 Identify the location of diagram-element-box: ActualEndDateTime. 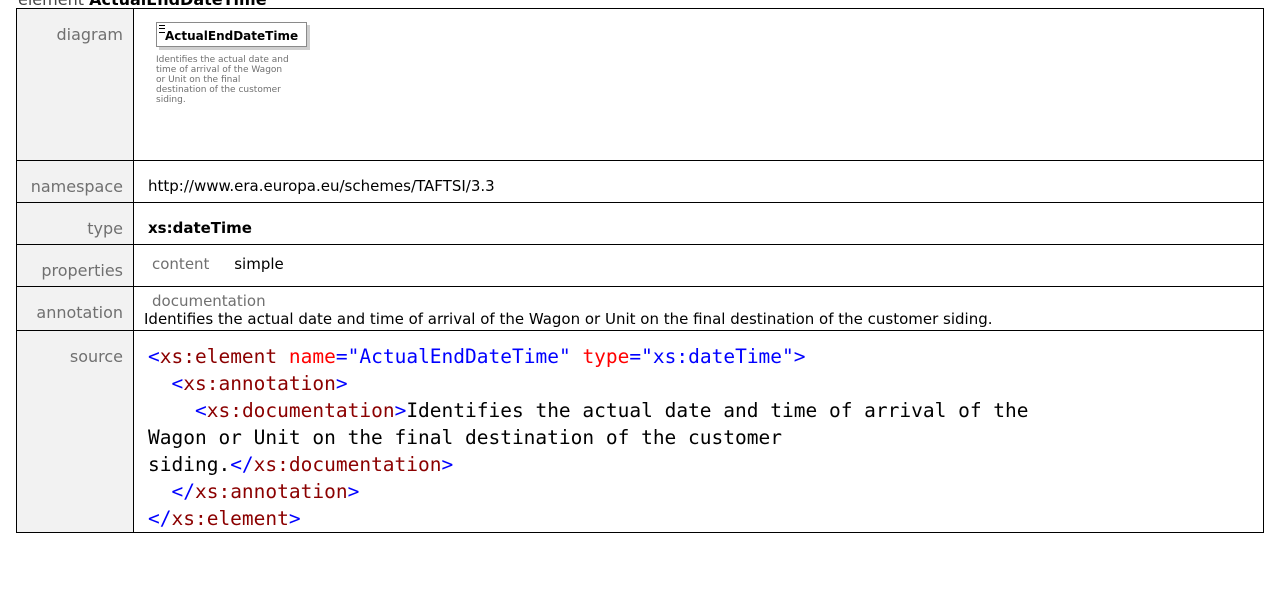
(232, 34).